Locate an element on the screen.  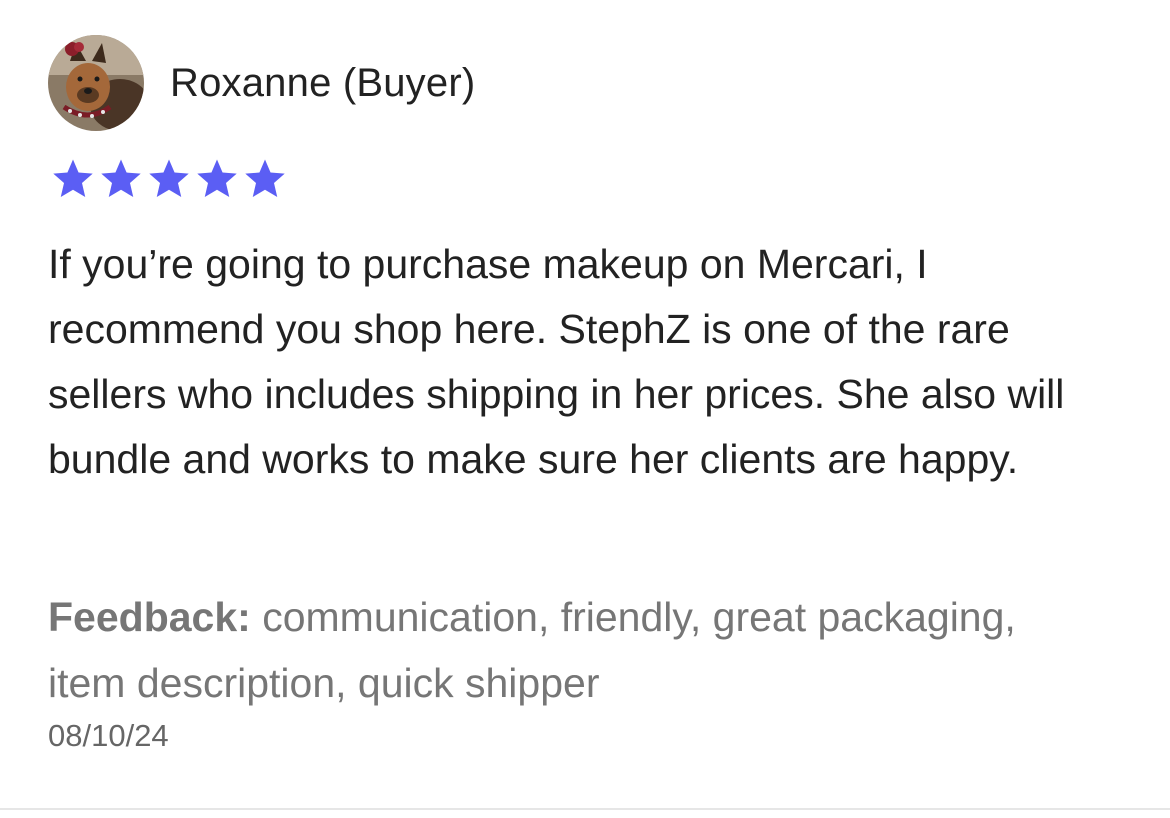
review-date: 08/10/24 is located at coordinates (108, 735).